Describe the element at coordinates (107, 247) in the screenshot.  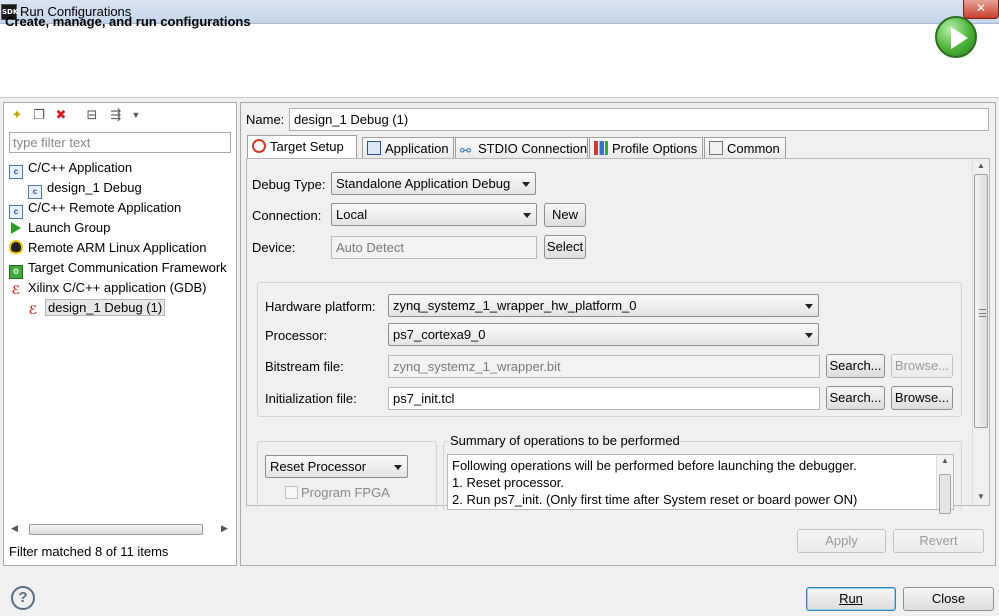
I see `tree-item-remote-arm-linux: Remote ARM Linux Application` at that location.